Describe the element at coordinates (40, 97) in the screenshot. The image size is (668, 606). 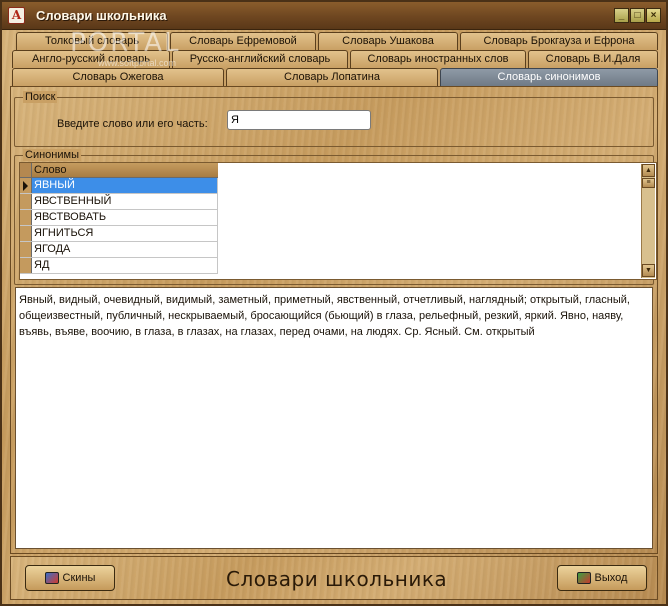
I see `search-group-label: Поиск` at that location.